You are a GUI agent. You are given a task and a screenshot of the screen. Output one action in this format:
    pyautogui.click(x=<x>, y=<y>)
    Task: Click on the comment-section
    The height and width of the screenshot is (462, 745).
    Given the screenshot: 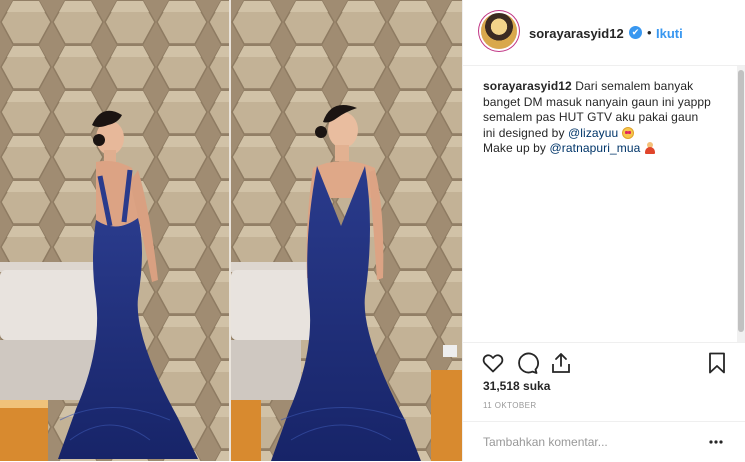 What is the action you would take?
    pyautogui.click(x=604, y=441)
    